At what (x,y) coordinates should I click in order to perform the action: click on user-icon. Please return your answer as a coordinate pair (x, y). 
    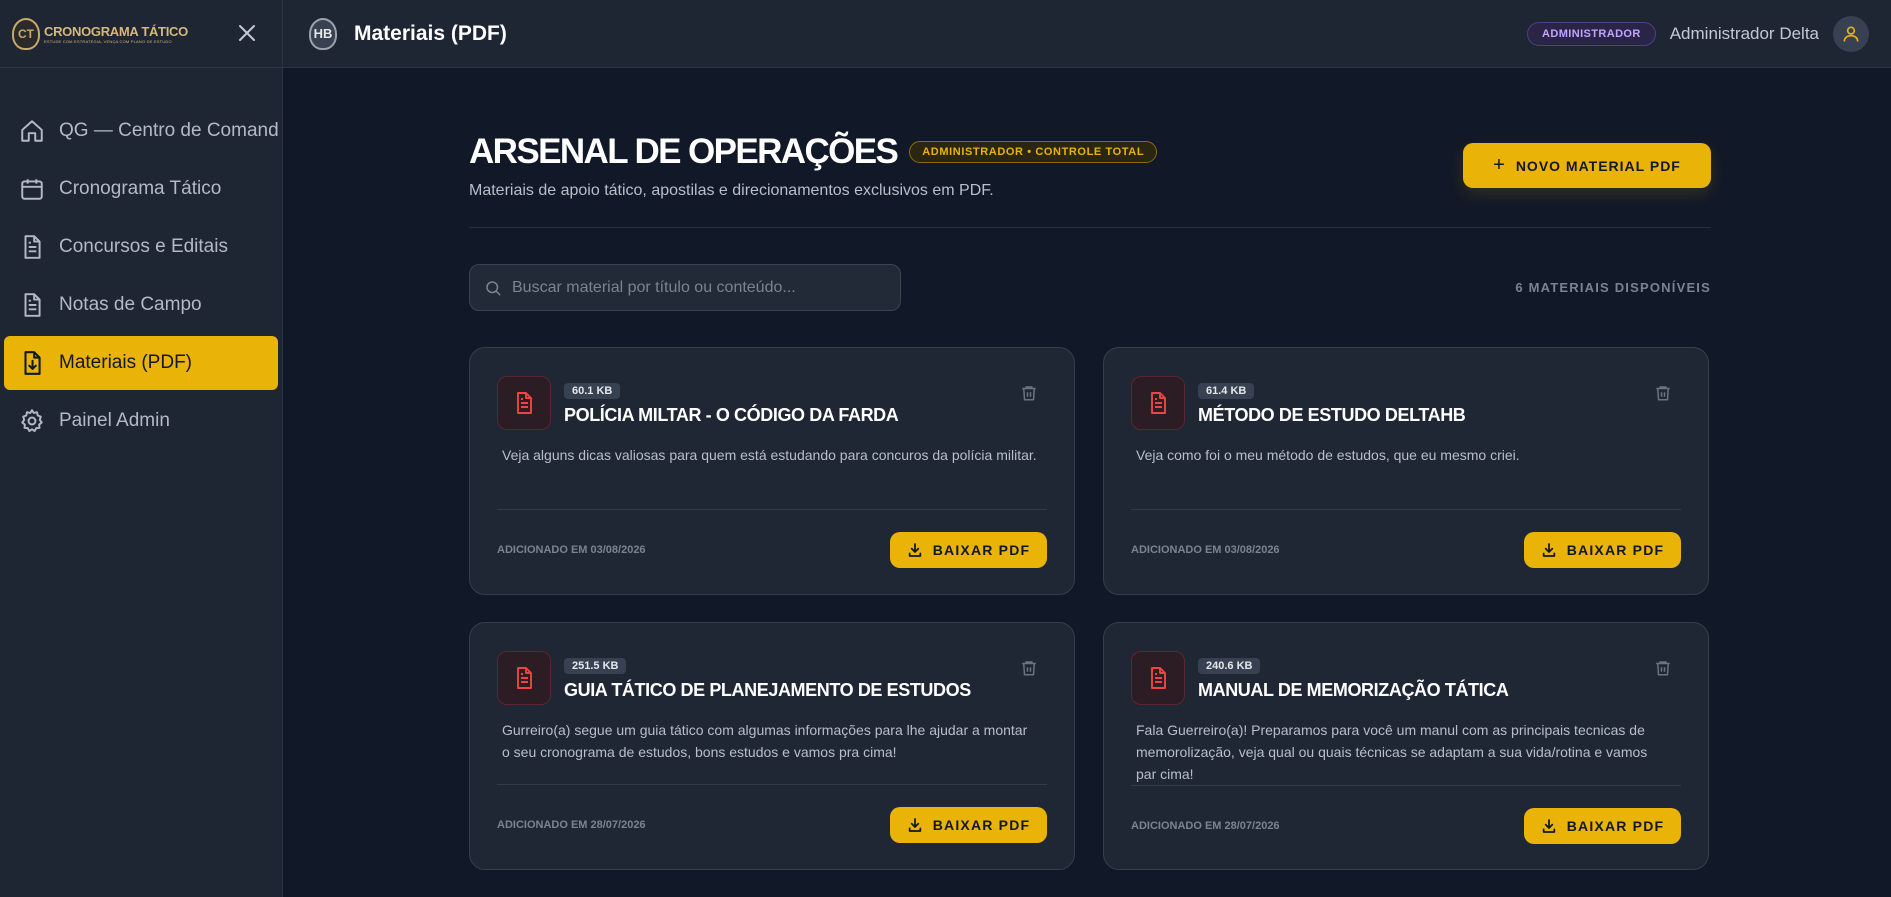
    Looking at the image, I should click on (1851, 34).